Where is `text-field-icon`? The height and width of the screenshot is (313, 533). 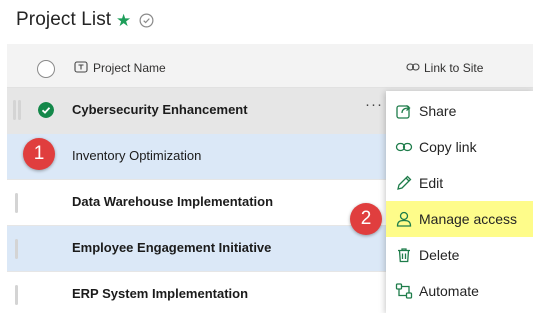
text-field-icon is located at coordinates (81, 67).